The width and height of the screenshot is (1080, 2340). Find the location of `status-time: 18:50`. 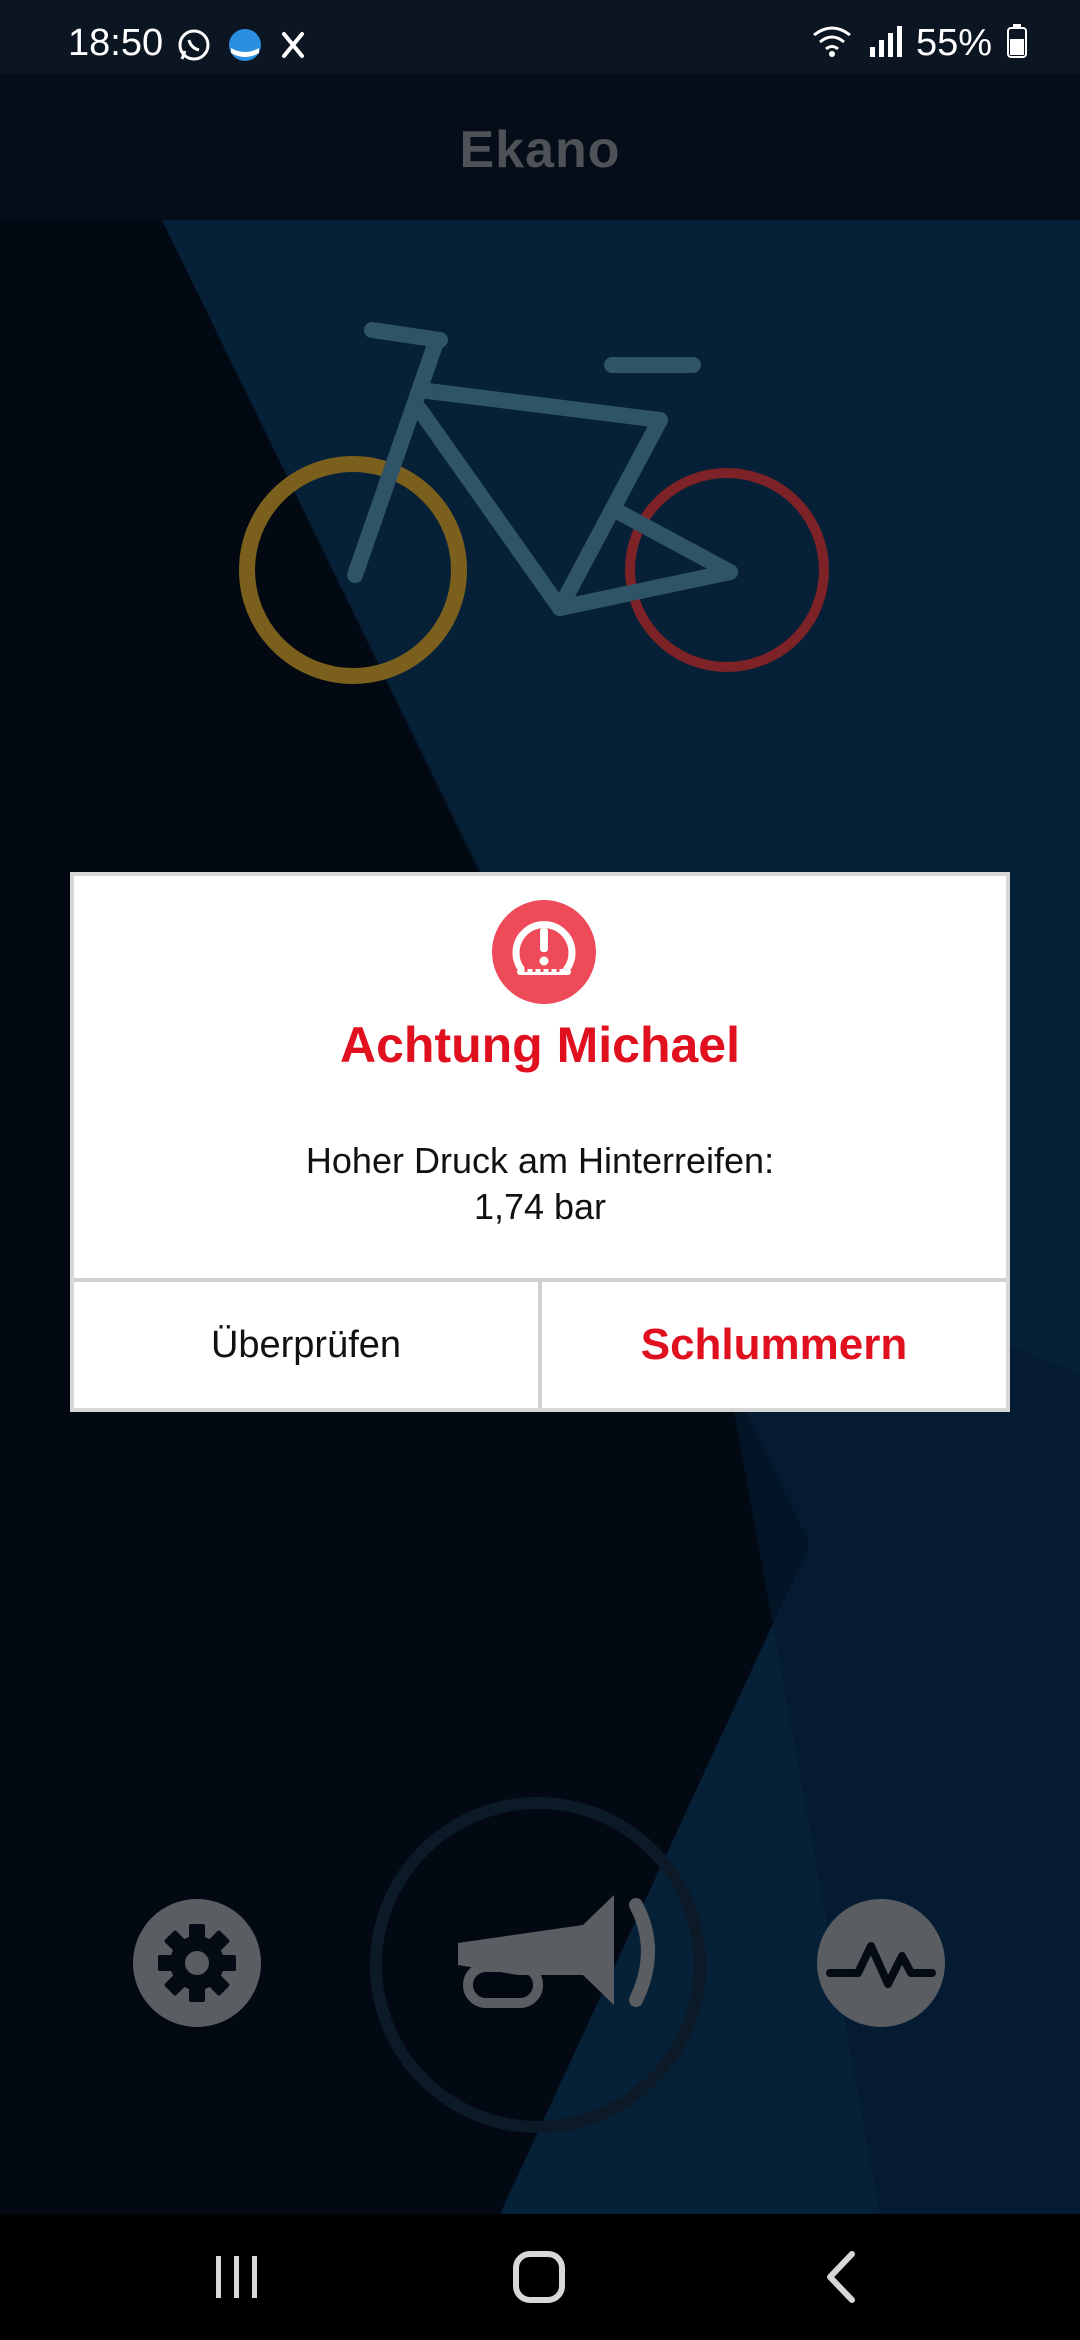

status-time: 18:50 is located at coordinates (116, 43).